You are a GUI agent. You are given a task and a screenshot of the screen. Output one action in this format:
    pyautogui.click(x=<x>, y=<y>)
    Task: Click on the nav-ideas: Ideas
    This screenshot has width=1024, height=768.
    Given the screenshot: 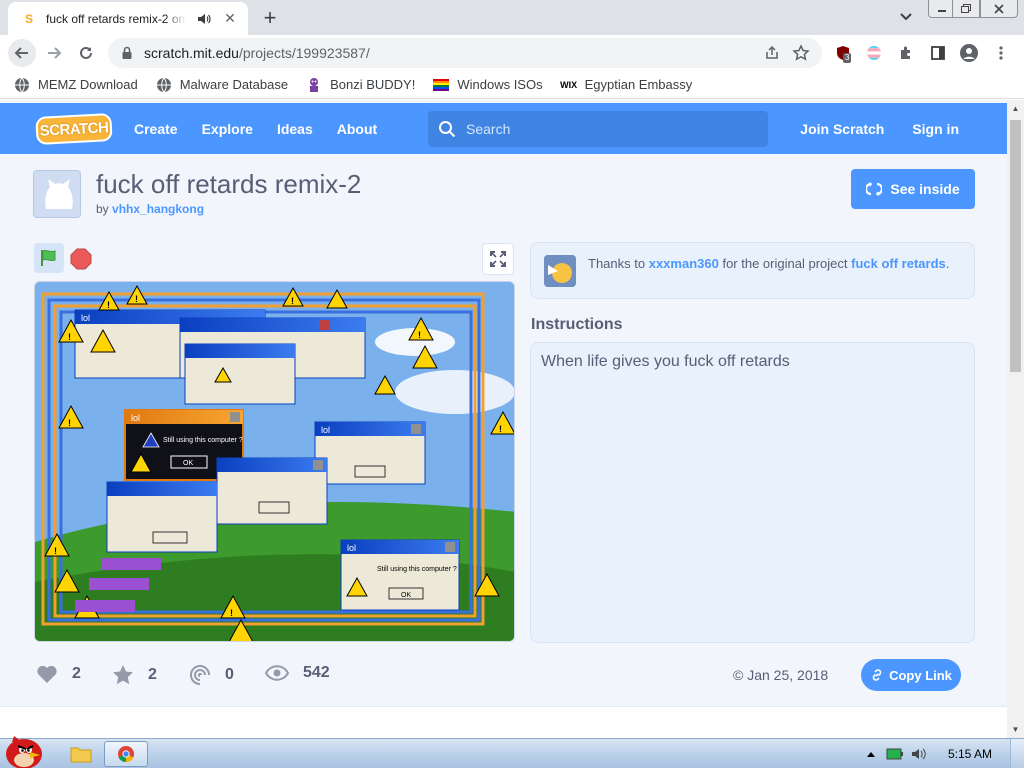 What is the action you would take?
    pyautogui.click(x=295, y=129)
    